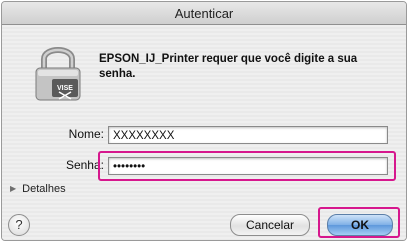  I want to click on lock-icon: VISE, so click(58, 74).